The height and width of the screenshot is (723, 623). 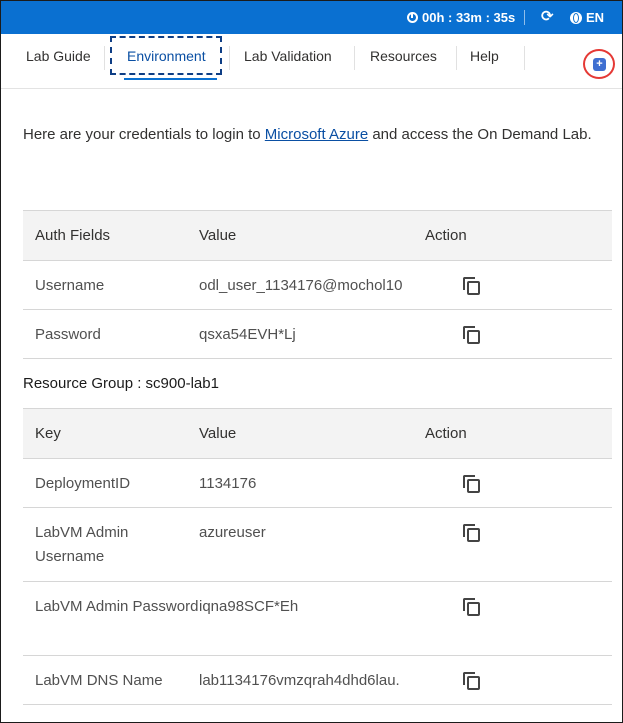 What do you see at coordinates (111, 618) in the screenshot?
I see `field-name: LabVM Admin Password` at bounding box center [111, 618].